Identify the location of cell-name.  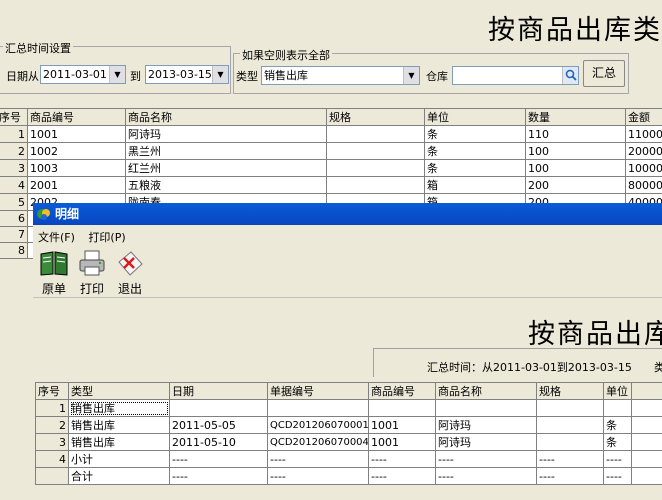
(486, 408).